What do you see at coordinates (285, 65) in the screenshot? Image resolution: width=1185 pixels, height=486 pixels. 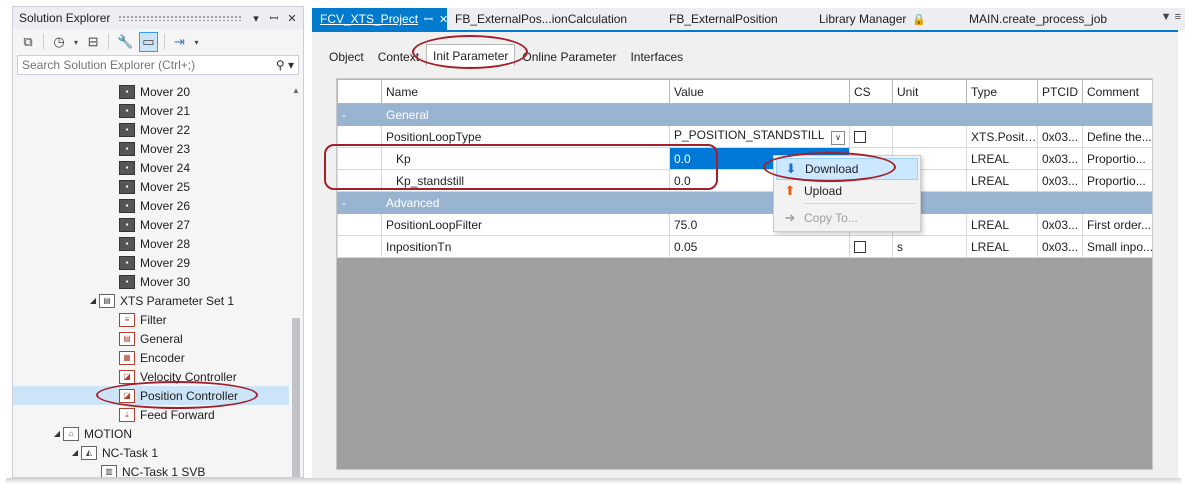 I see `search-icon: ⚲ ▾` at bounding box center [285, 65].